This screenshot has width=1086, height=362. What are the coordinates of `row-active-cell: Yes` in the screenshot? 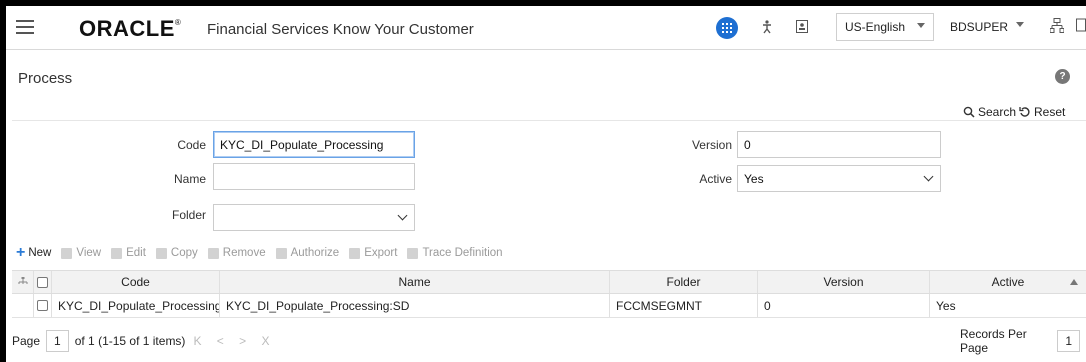 It's located at (946, 305).